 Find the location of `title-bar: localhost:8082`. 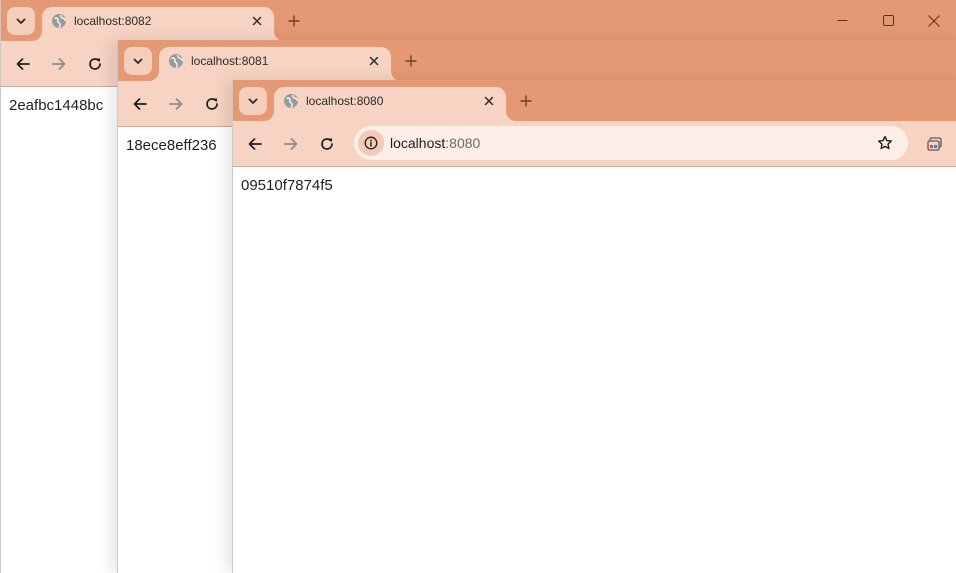

title-bar: localhost:8082 is located at coordinates (478, 20).